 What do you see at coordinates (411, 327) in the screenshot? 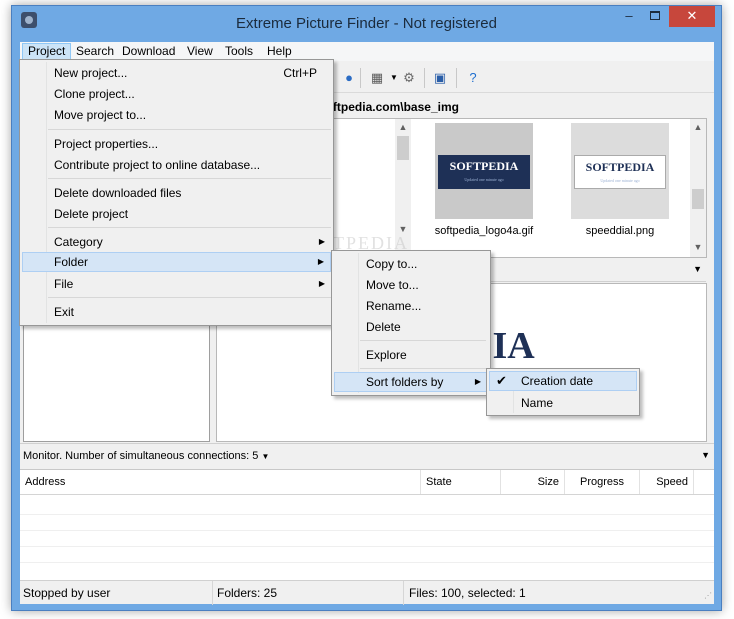
I see `menu-item-delete: Delete` at bounding box center [411, 327].